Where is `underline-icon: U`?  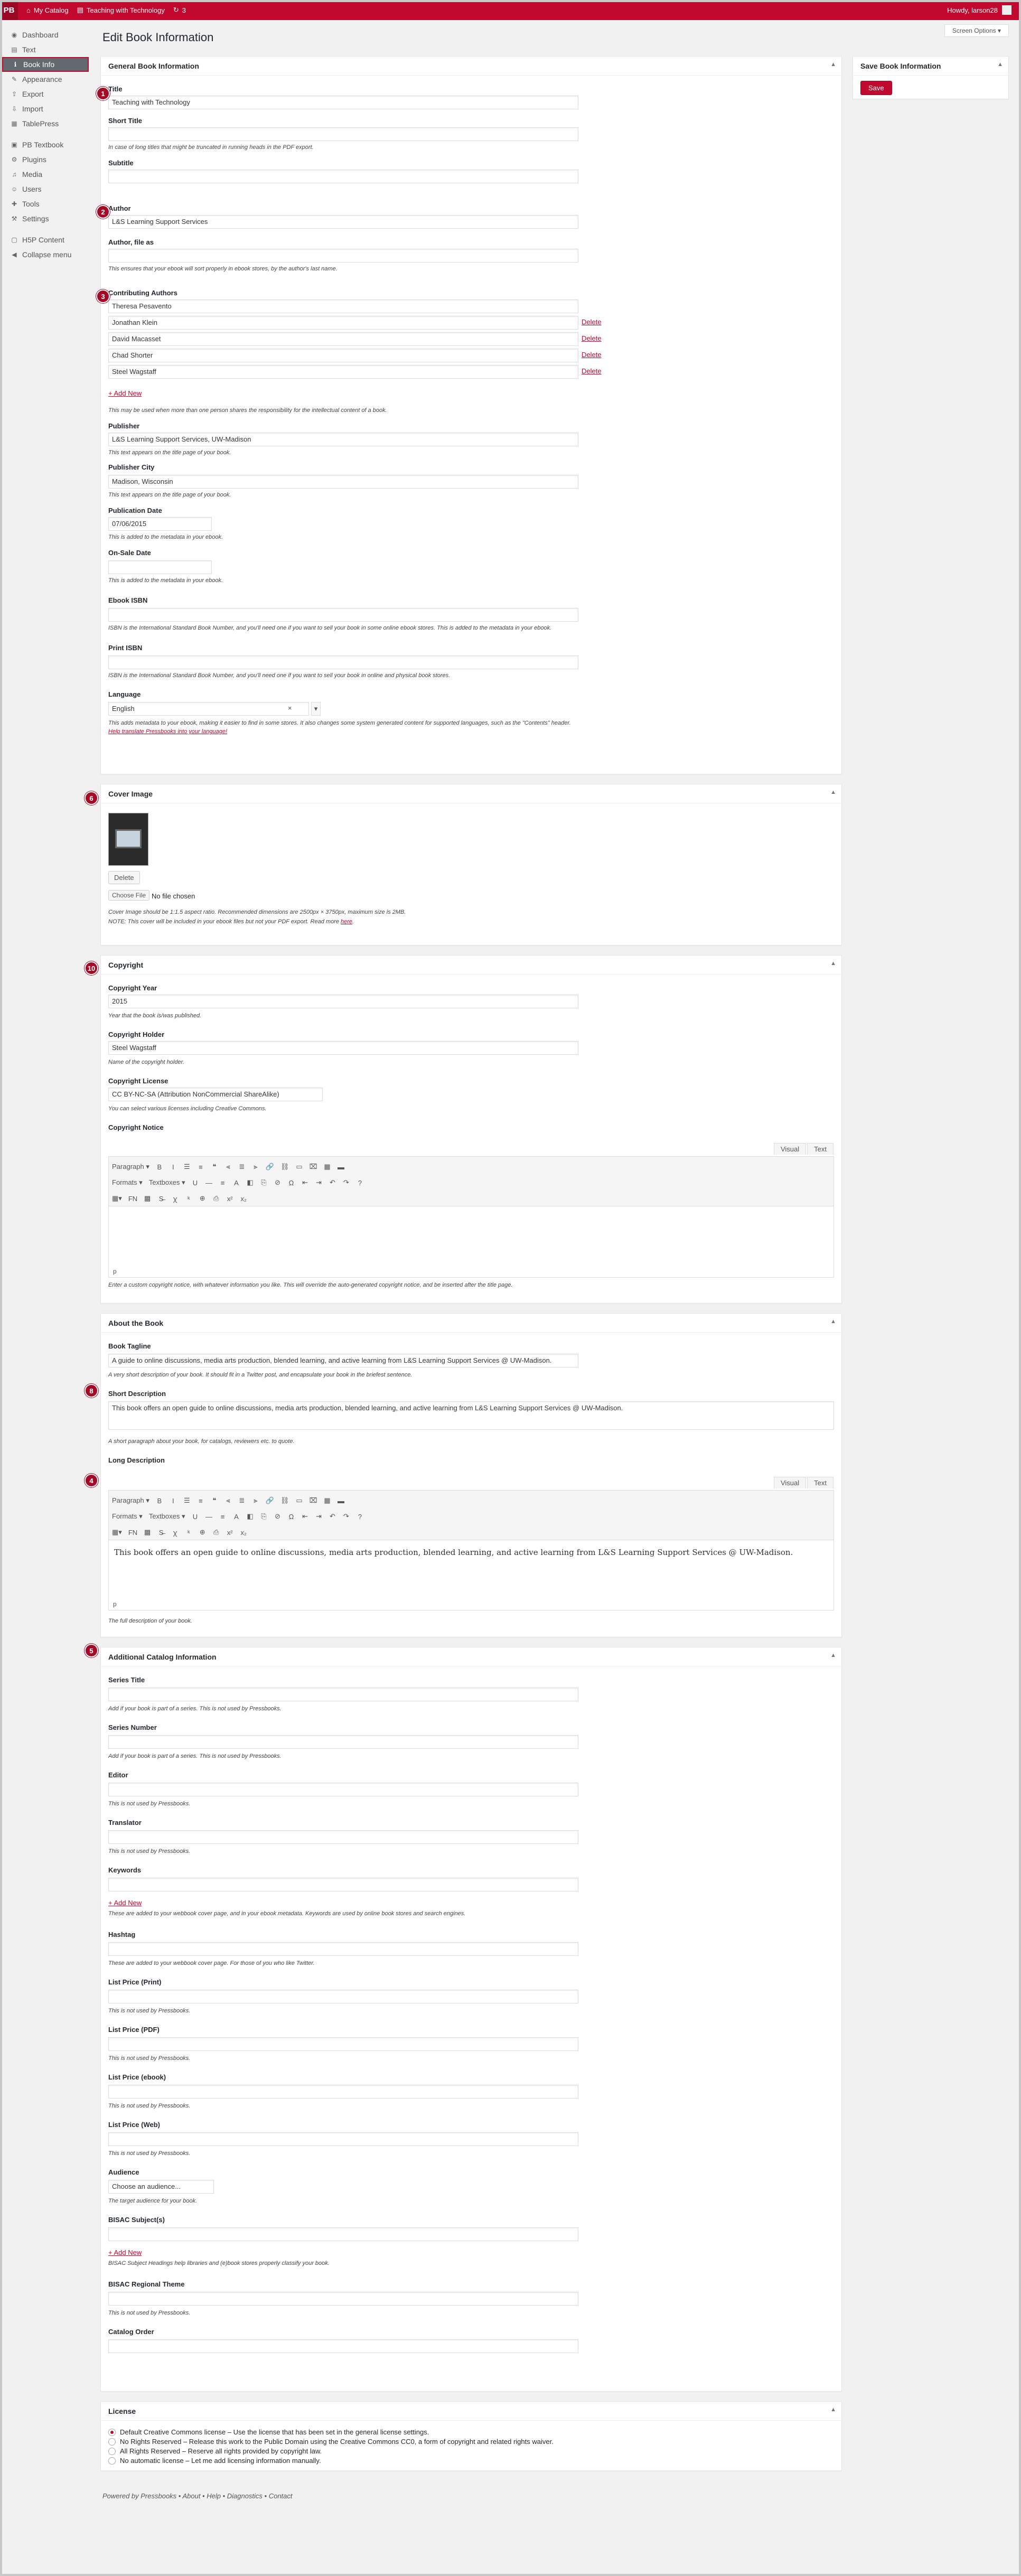
underline-icon: U is located at coordinates (195, 1183).